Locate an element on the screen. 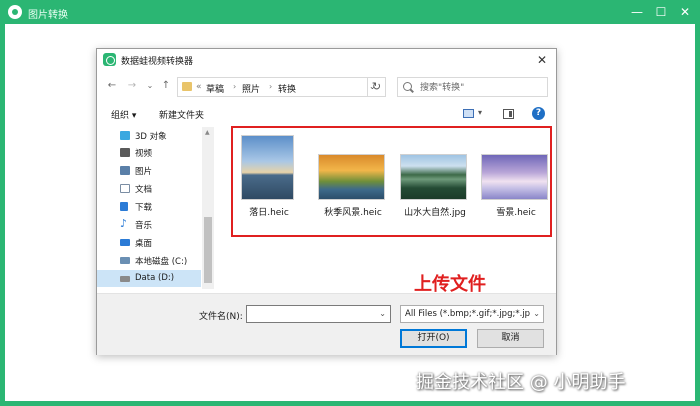 Image resolution: width=700 pixels, height=406 pixels. nav-item-3d-objects: 3D 对象 is located at coordinates (149, 135).